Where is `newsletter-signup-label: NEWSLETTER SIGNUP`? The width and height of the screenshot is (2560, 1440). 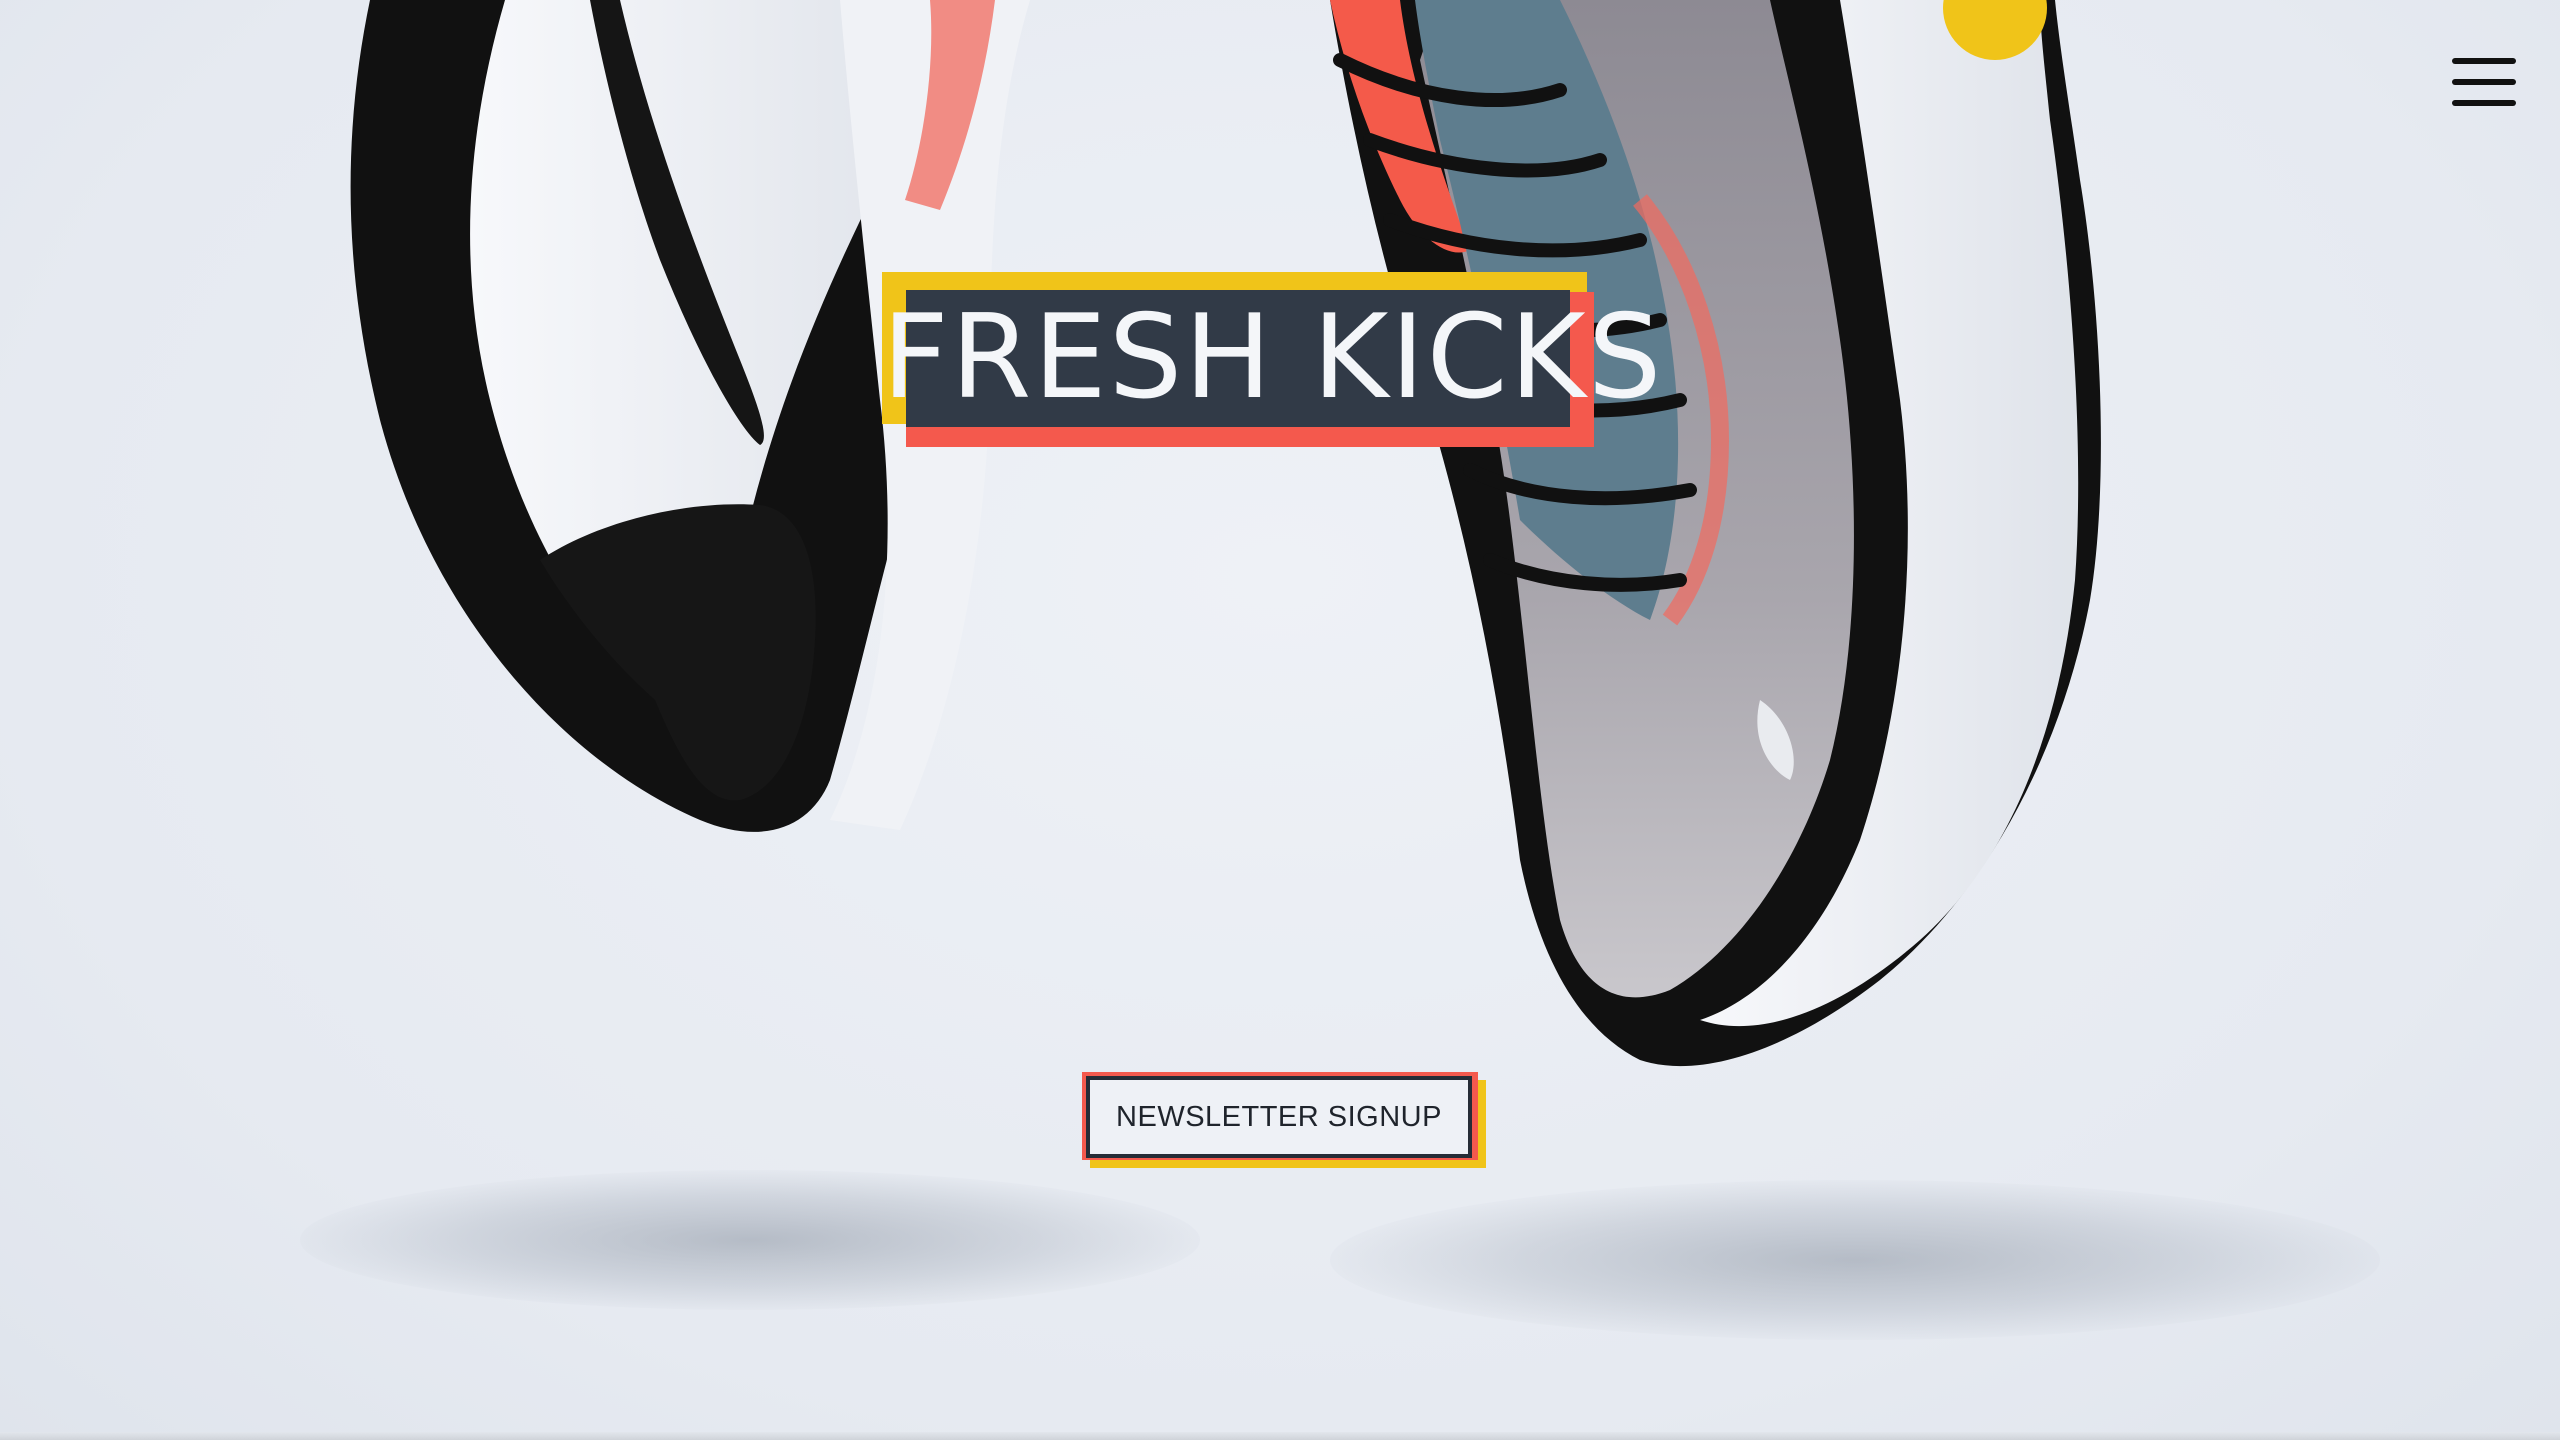
newsletter-signup-label: NEWSLETTER SIGNUP is located at coordinates (1279, 1116).